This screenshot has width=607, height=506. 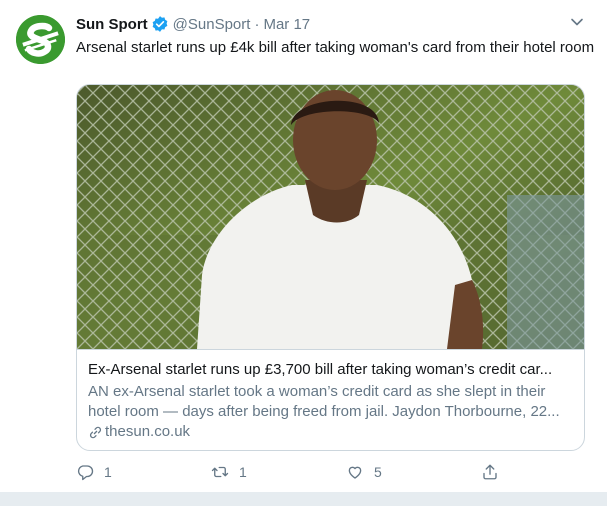 What do you see at coordinates (364, 472) in the screenshot?
I see `like-button: 5` at bounding box center [364, 472].